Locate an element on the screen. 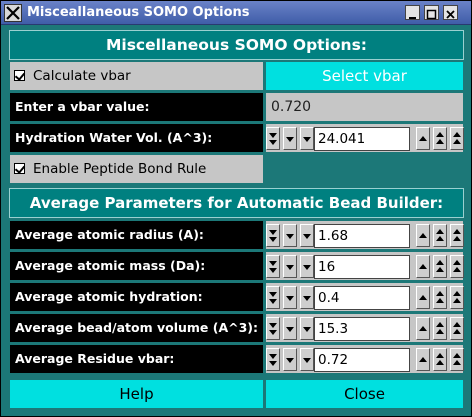 The image size is (472, 417). average-param-value-input: 0.72 is located at coordinates (362, 360).